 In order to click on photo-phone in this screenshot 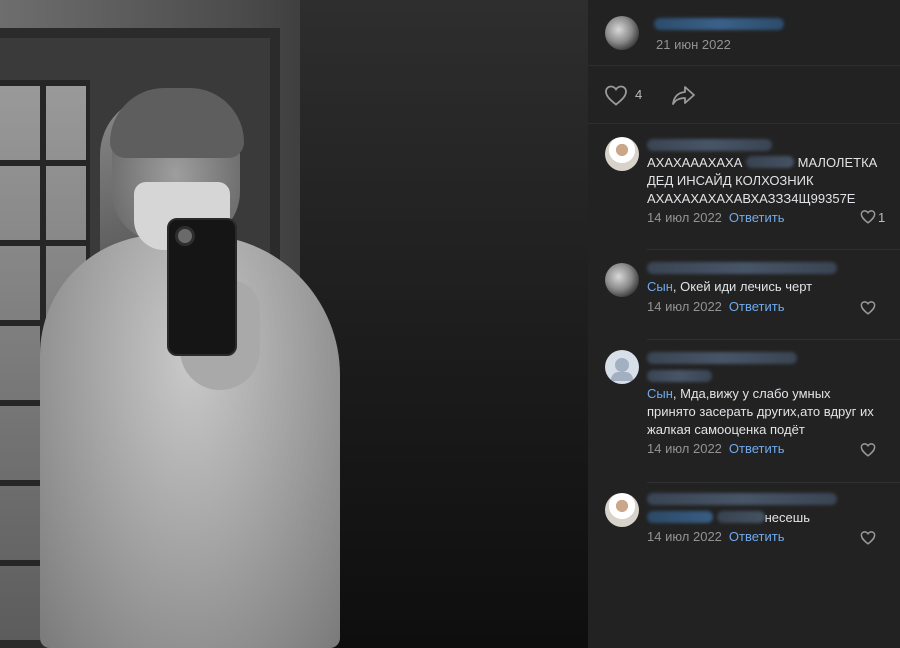, I will do `click(202, 287)`.